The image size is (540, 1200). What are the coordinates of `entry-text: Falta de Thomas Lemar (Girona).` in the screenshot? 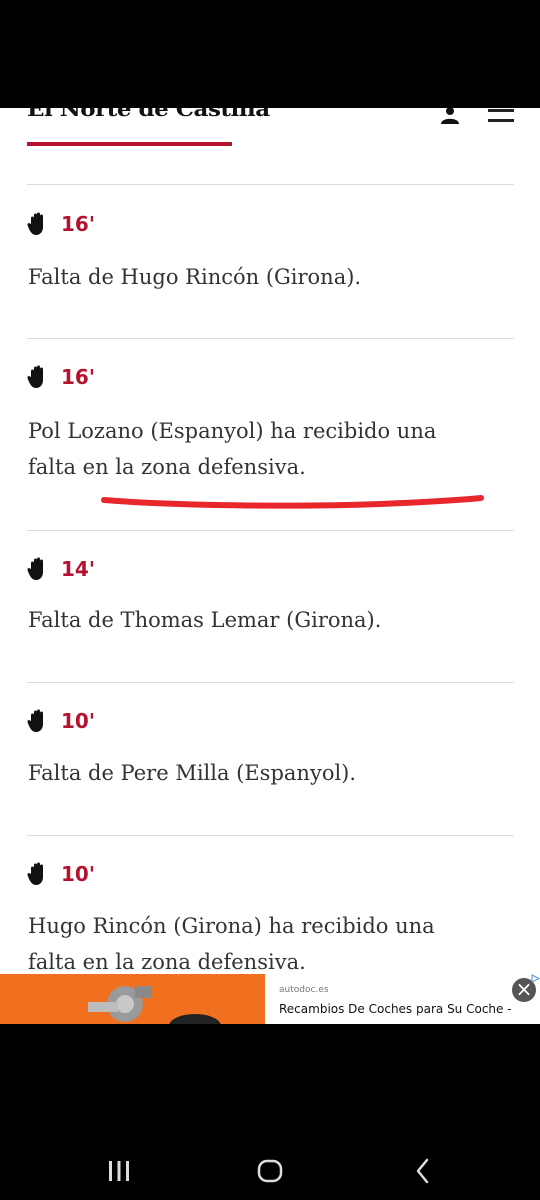 It's located at (205, 620).